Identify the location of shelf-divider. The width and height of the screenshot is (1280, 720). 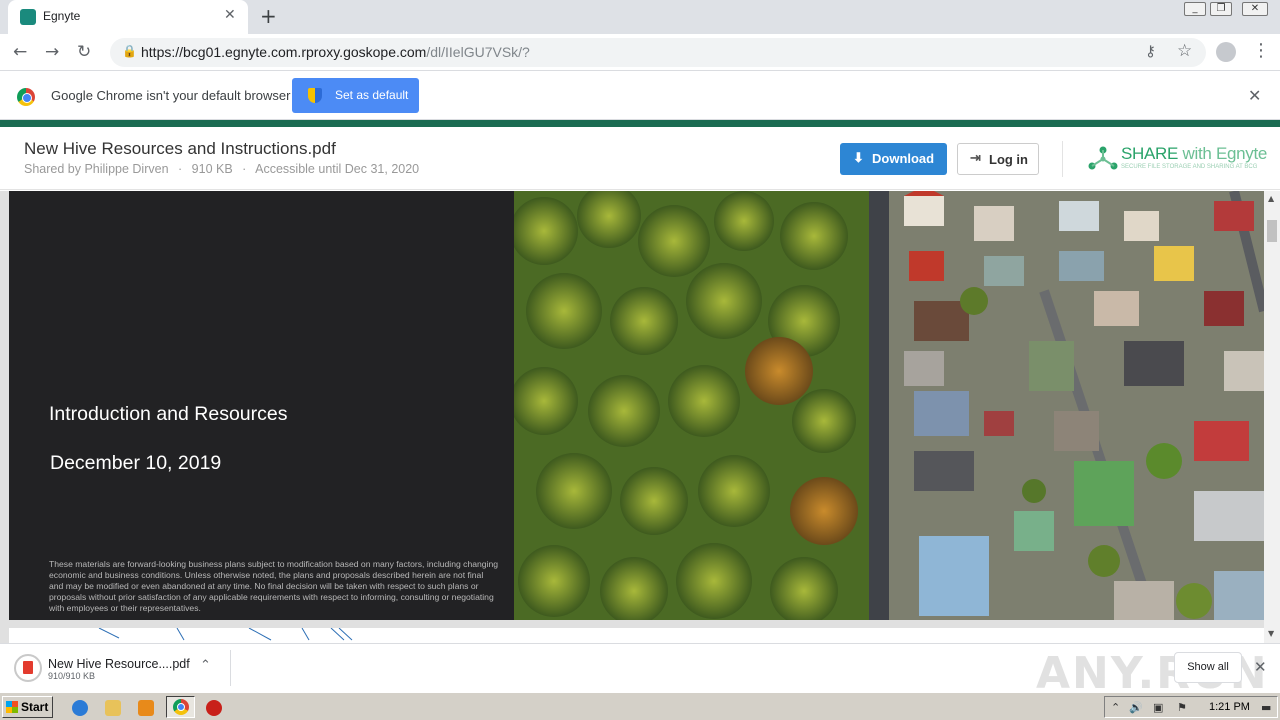
(230, 668).